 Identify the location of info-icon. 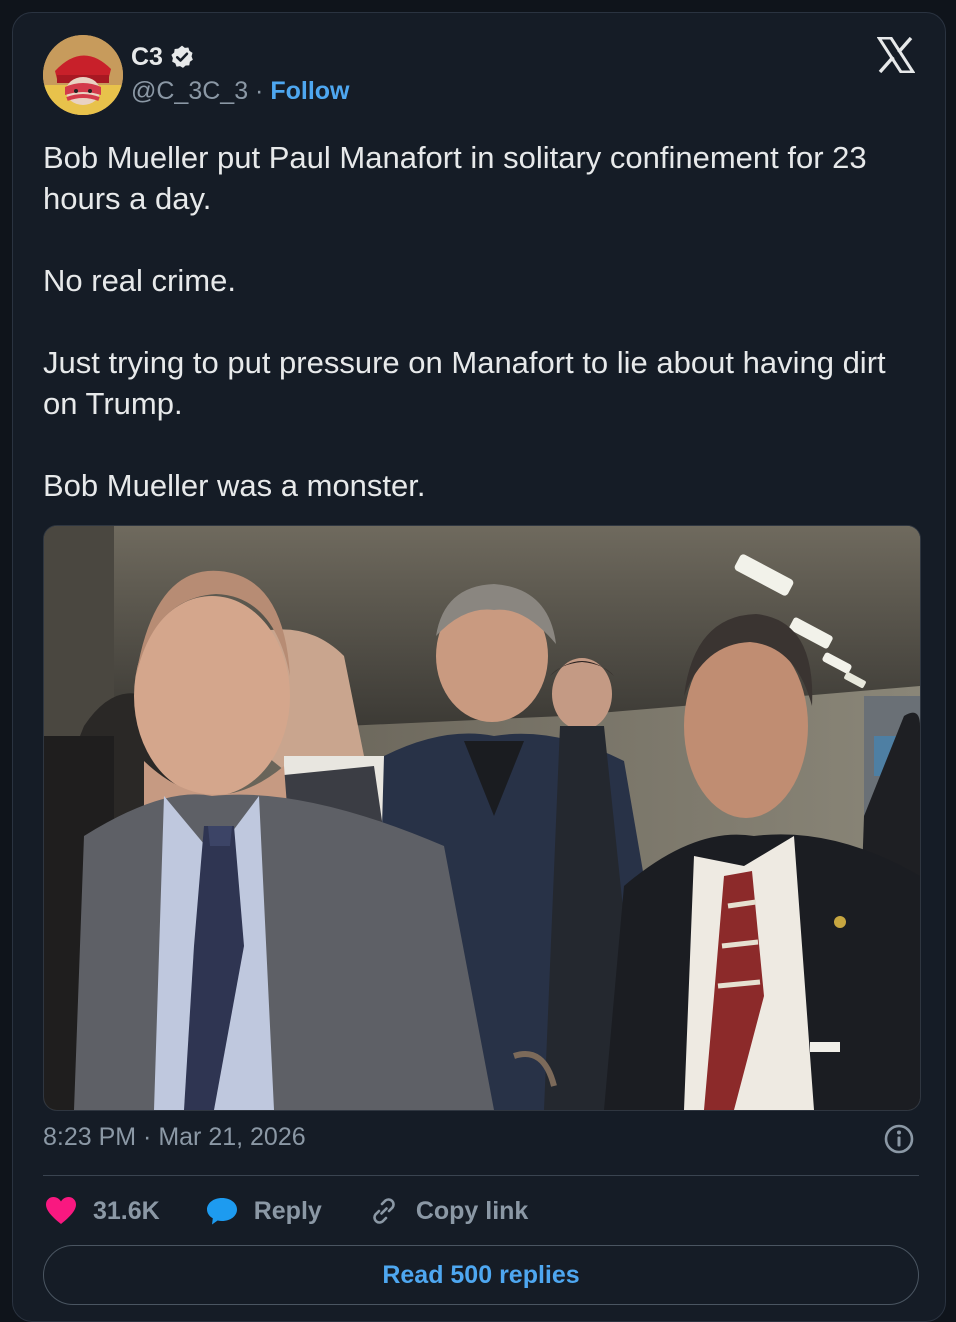
(899, 1139).